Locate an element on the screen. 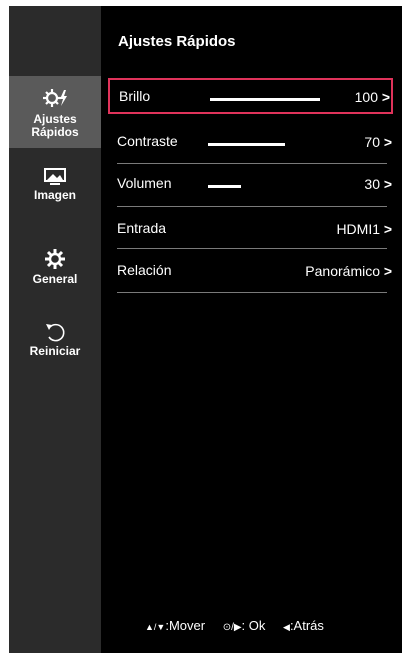 The image size is (403, 659). menu-row-value: Panorámico is located at coordinates (342, 271).